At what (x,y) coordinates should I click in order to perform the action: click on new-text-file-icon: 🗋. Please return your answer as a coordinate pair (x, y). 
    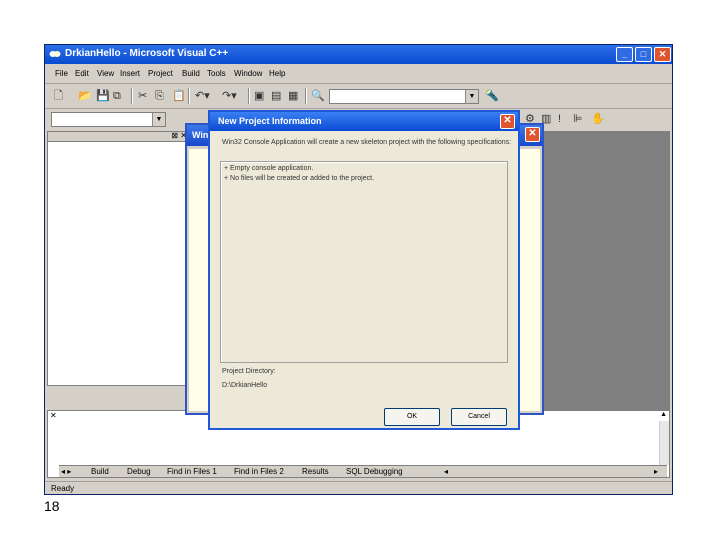
    Looking at the image, I should click on (58, 96).